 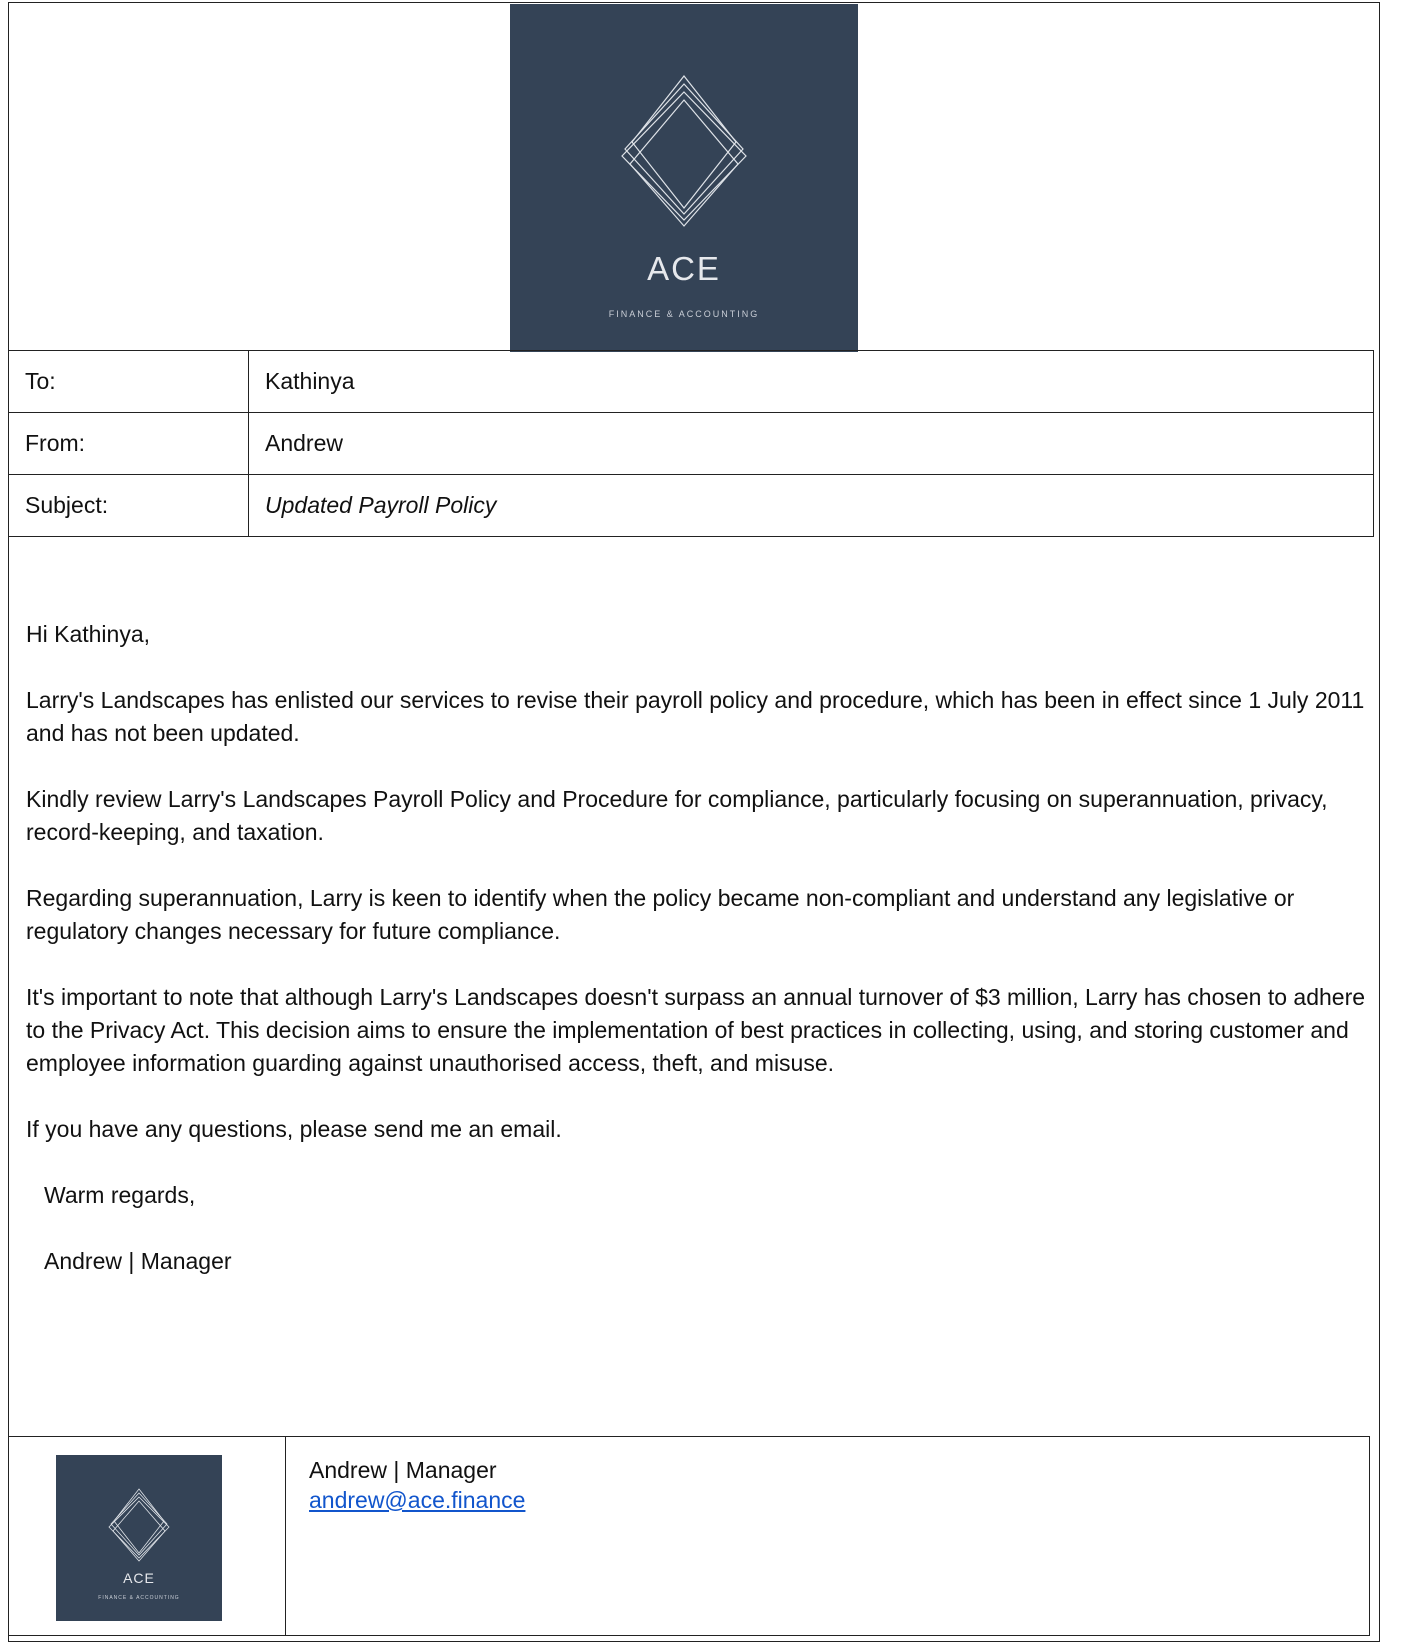 What do you see at coordinates (88, 634) in the screenshot?
I see `greeting: Hi Kathinya,` at bounding box center [88, 634].